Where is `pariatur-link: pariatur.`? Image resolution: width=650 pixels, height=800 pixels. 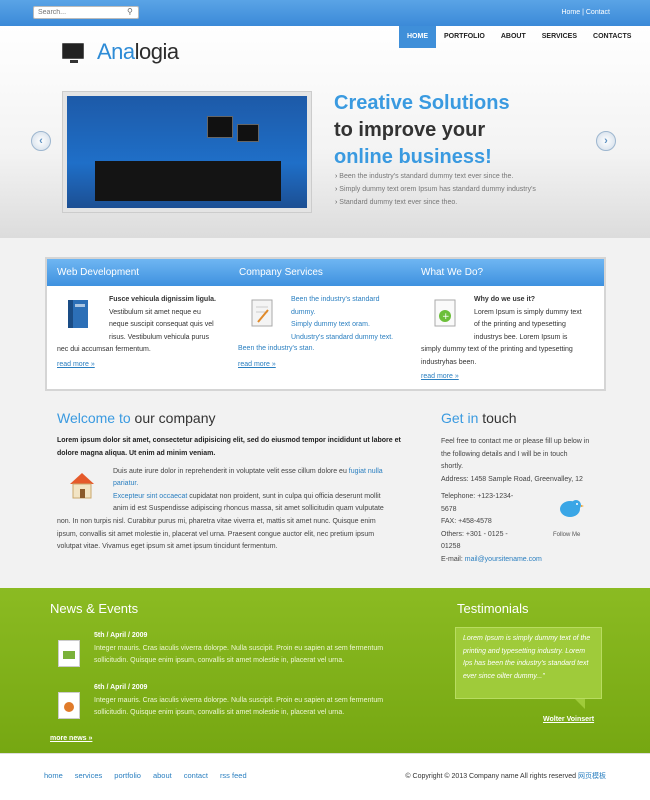
pariatur-link: pariatur. is located at coordinates (125, 483).